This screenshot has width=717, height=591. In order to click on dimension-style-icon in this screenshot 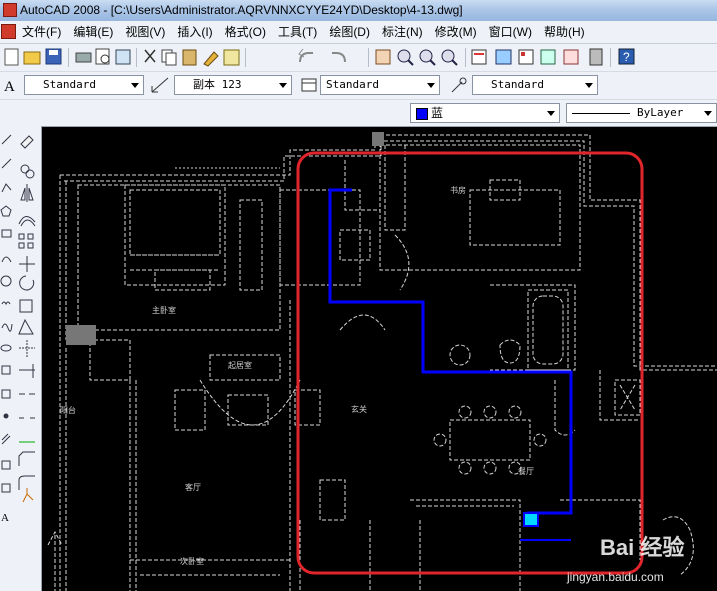, I will do `click(160, 85)`.